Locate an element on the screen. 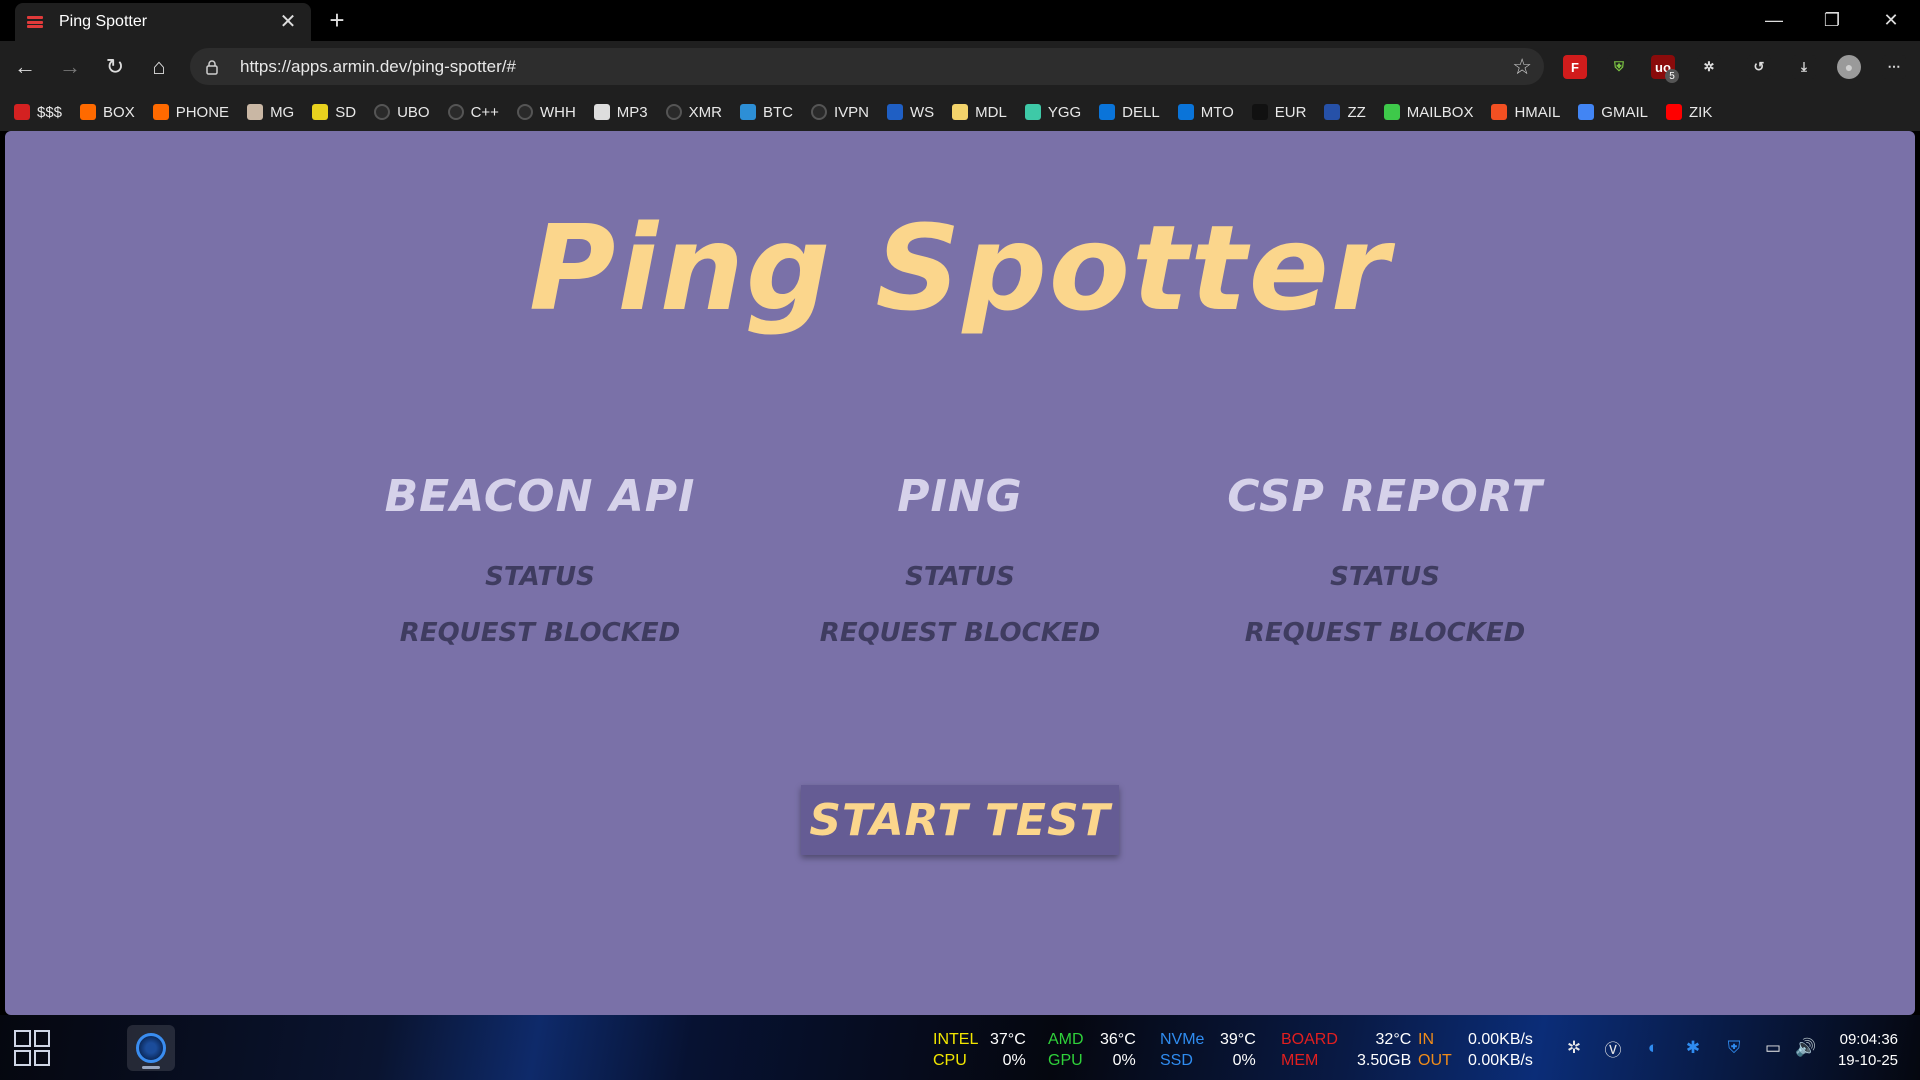 This screenshot has width=1920, height=1080. puzzle-icon: ✲ is located at coordinates (1709, 67).